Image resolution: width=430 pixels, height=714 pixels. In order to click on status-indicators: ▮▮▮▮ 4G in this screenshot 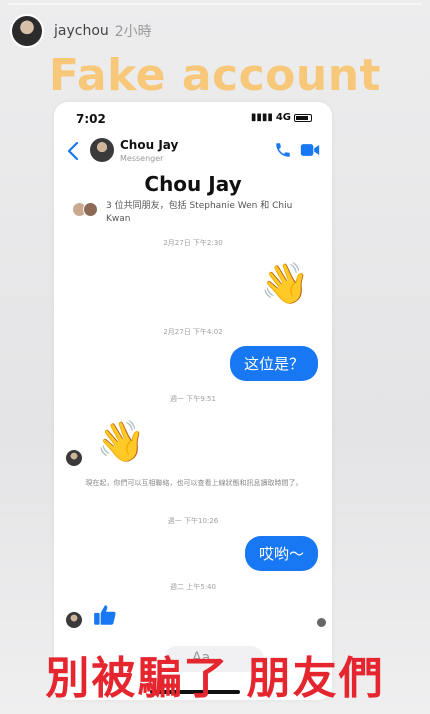, I will do `click(281, 117)`.